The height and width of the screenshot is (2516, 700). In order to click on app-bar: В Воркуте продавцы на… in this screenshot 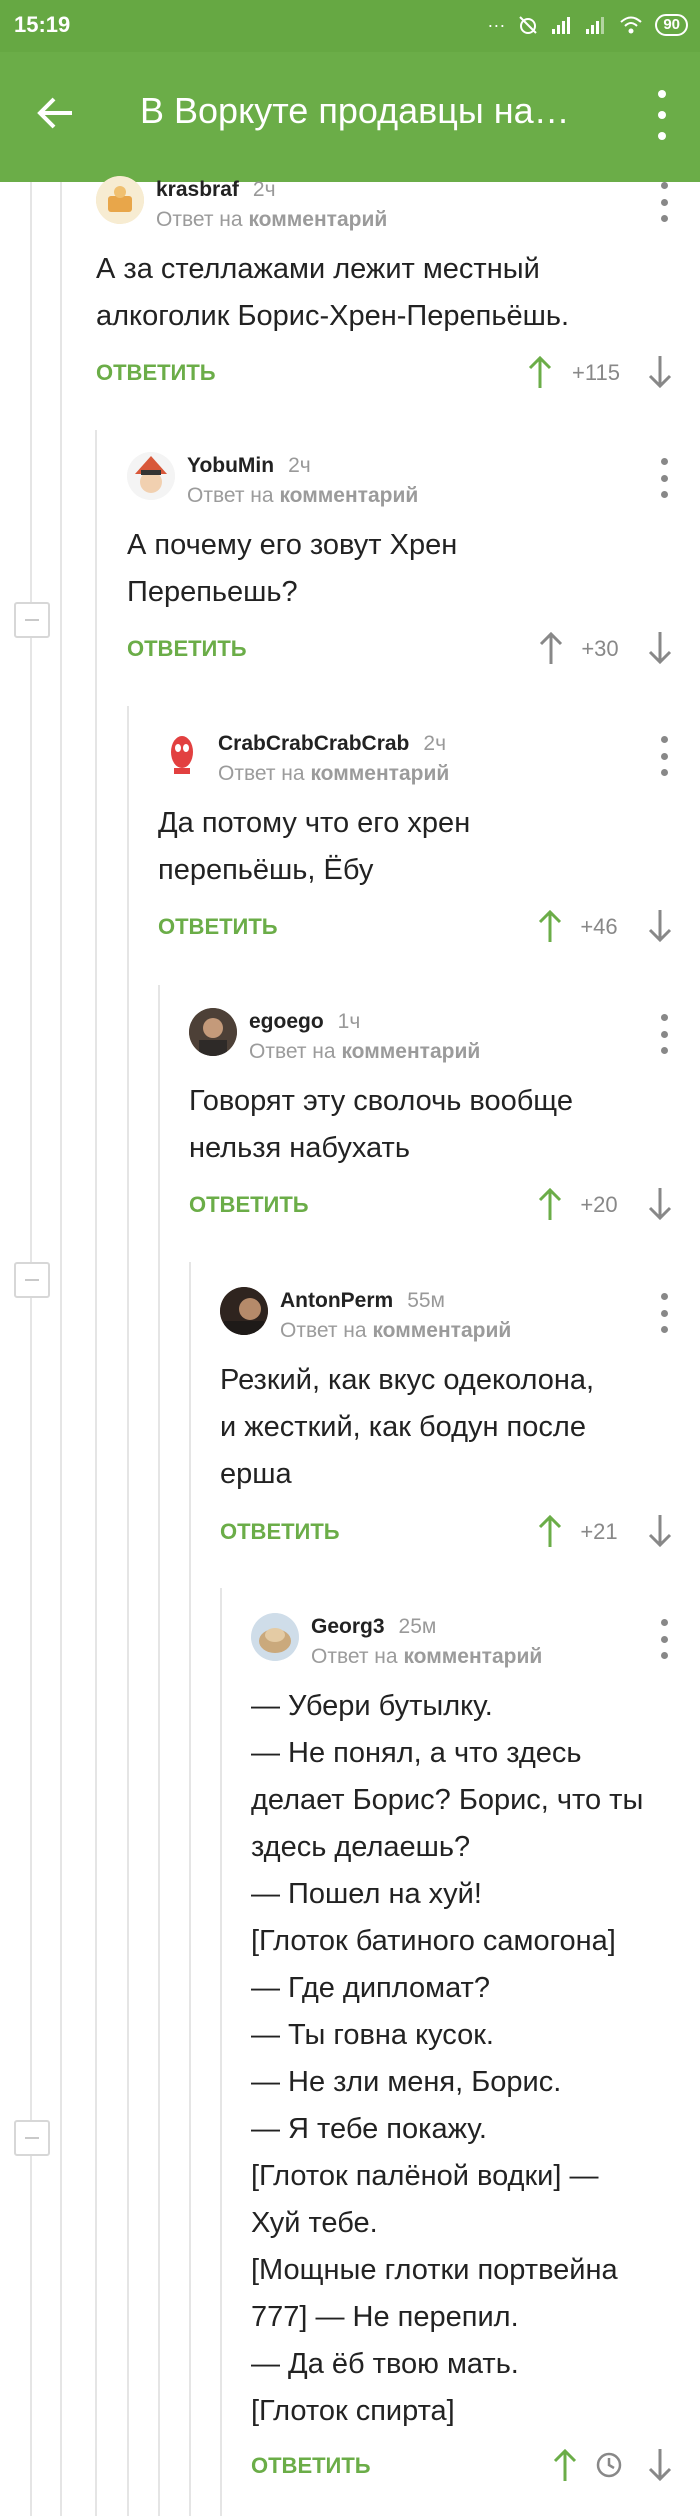, I will do `click(350, 117)`.